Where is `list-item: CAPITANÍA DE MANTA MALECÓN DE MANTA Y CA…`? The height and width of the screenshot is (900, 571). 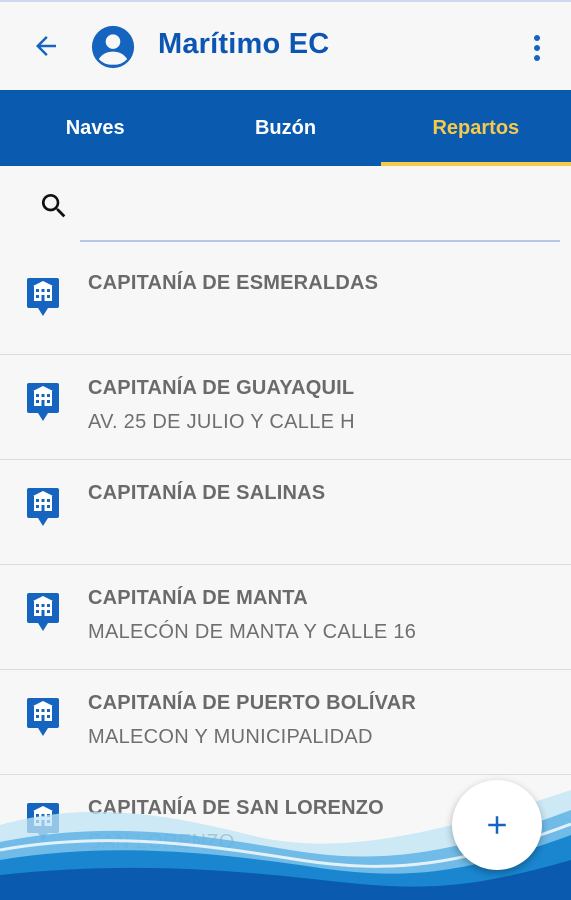
list-item: CAPITANÍA DE MANTA MALECÓN DE MANTA Y CA… is located at coordinates (285, 617).